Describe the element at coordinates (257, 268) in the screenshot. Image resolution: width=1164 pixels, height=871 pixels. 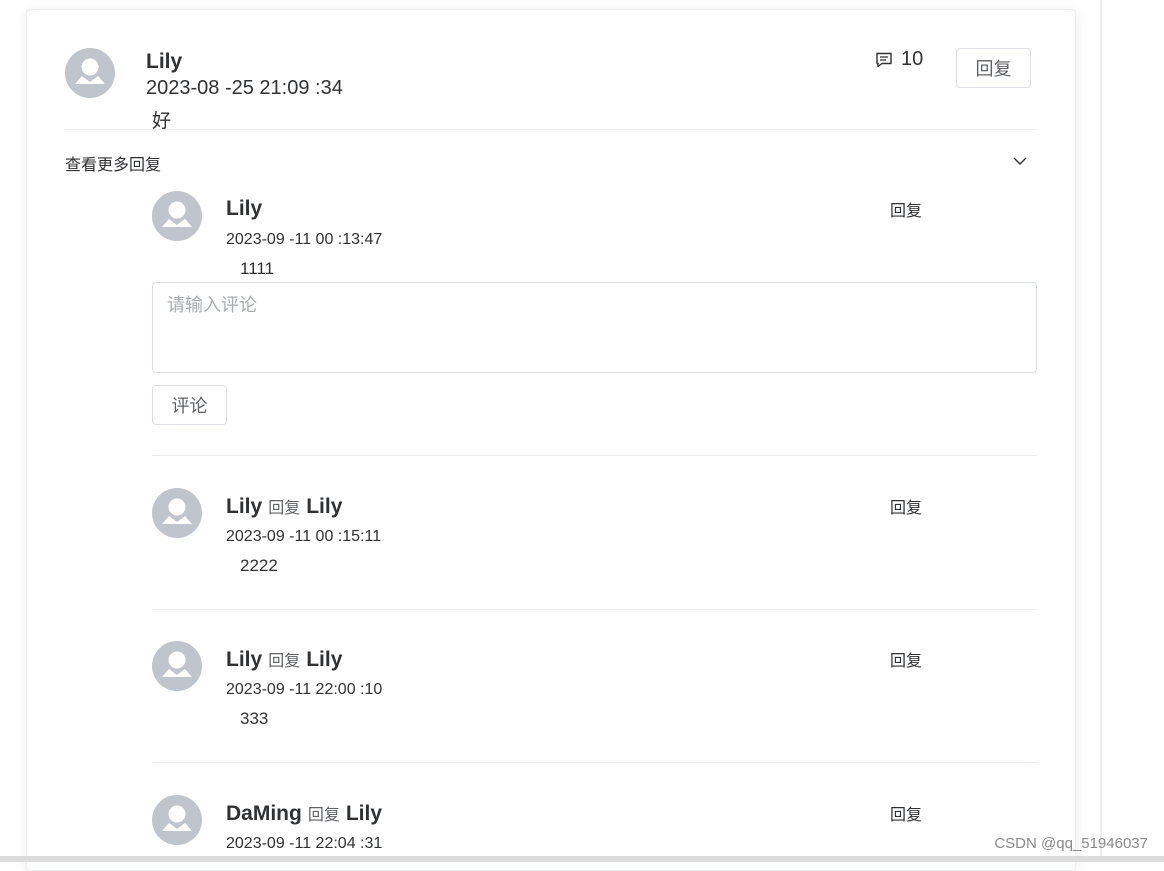
I see `reply-content: 1111` at that location.